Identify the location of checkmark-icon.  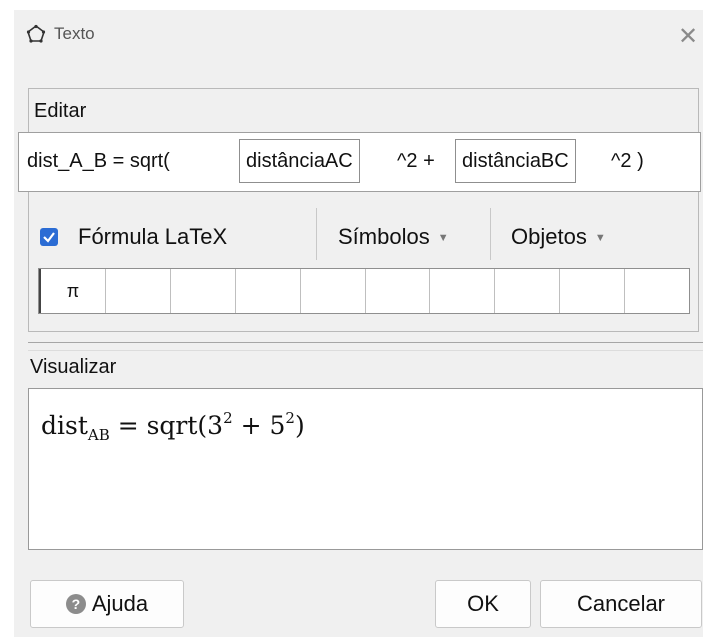
(49, 237).